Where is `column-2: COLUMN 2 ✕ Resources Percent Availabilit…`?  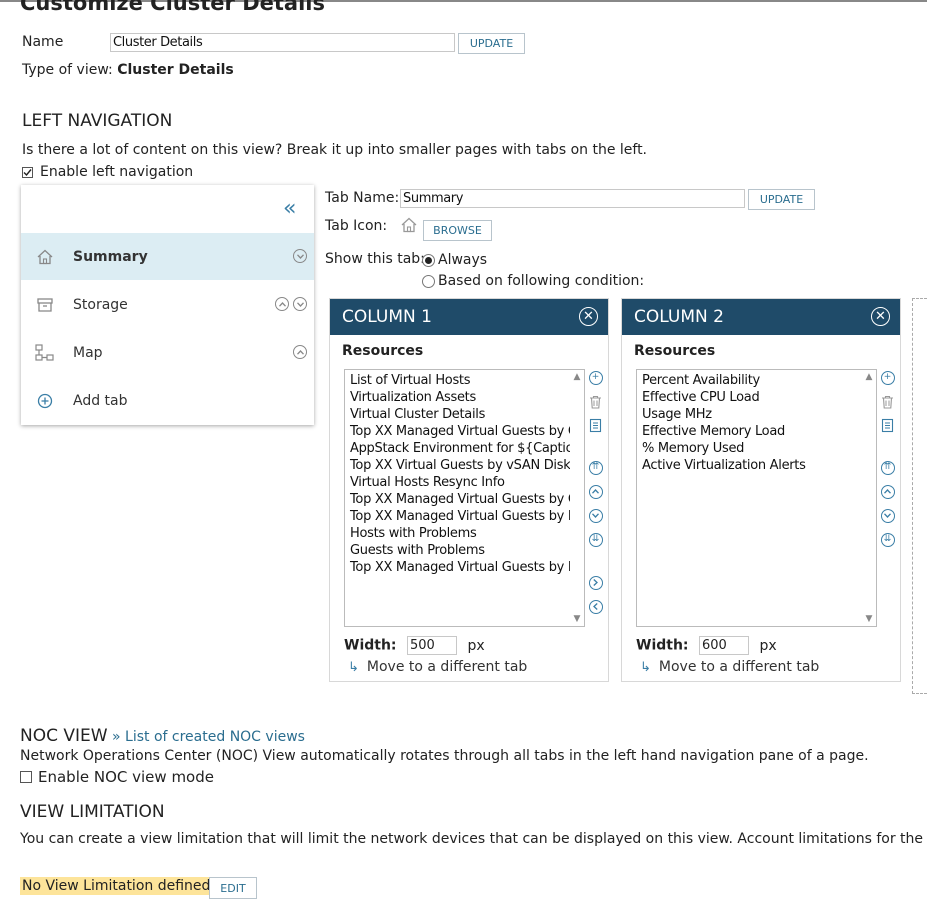 column-2: COLUMN 2 ✕ Resources Percent Availabilit… is located at coordinates (761, 490).